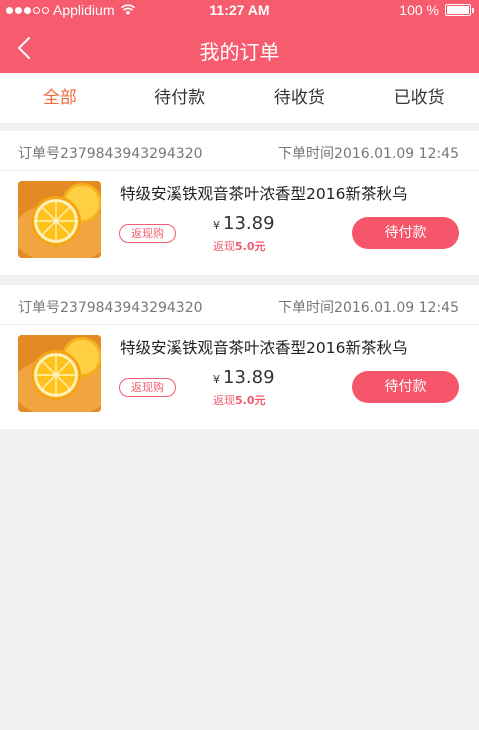  What do you see at coordinates (239, 36) in the screenshot?
I see `header: Applidium 11:27 AM 100 % 我的订单` at bounding box center [239, 36].